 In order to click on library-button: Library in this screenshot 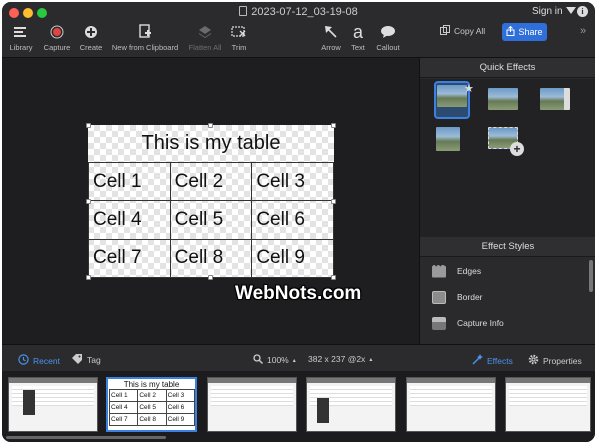, I will do `click(21, 37)`.